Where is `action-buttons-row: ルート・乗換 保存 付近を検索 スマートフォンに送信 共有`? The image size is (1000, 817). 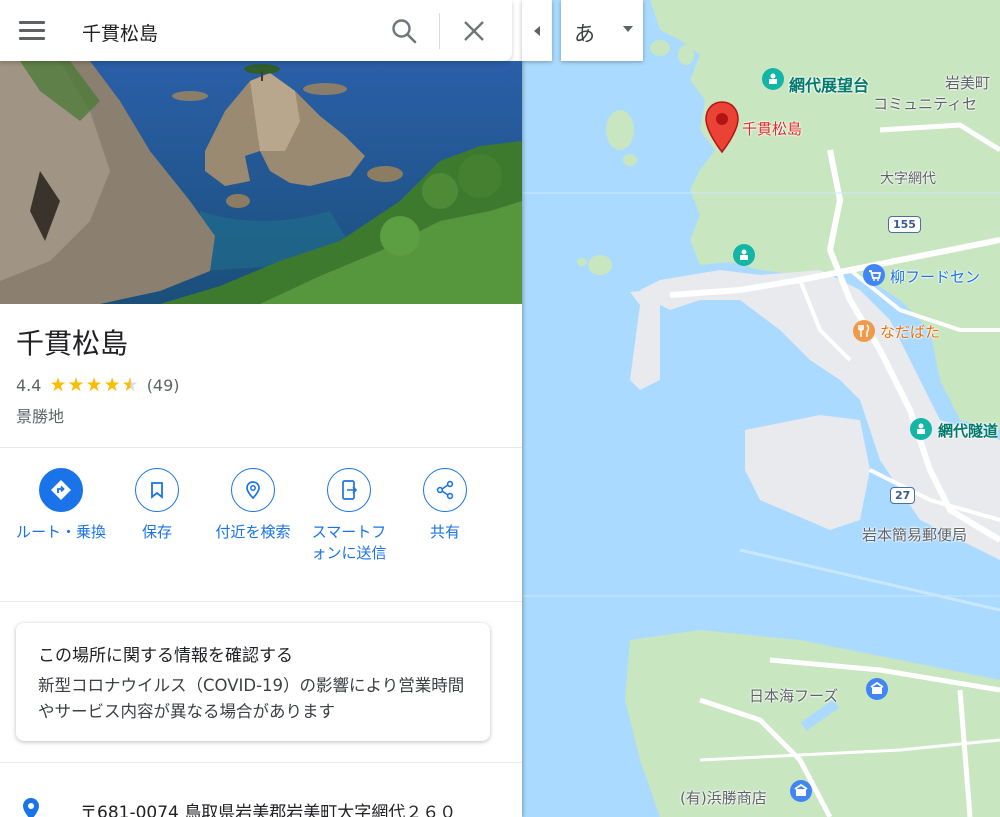 action-buttons-row: ルート・乗換 保存 付近を検索 スマートフォンに送信 共有 is located at coordinates (261, 533).